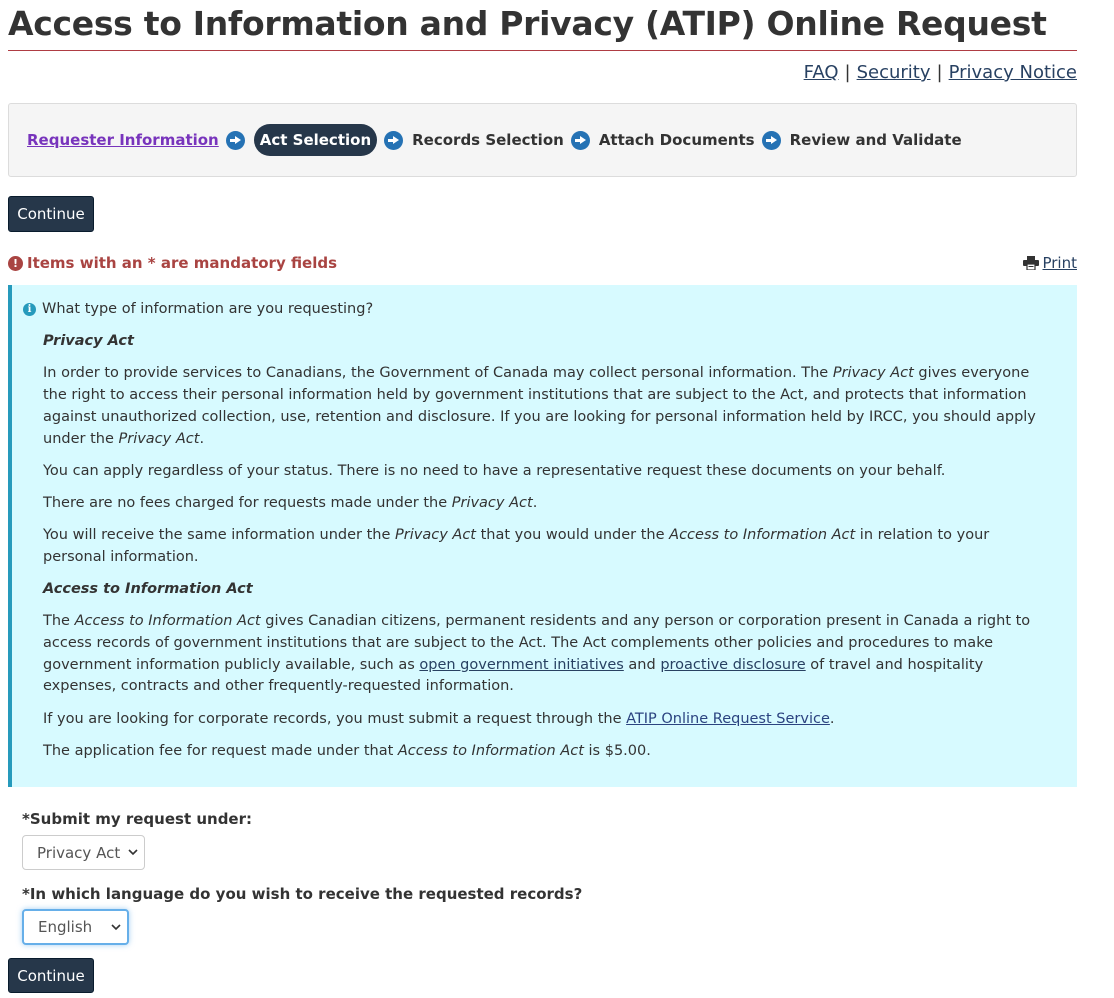 Image resolution: width=1114 pixels, height=998 pixels. What do you see at coordinates (821, 72) in the screenshot?
I see `faq-link: FAQ` at bounding box center [821, 72].